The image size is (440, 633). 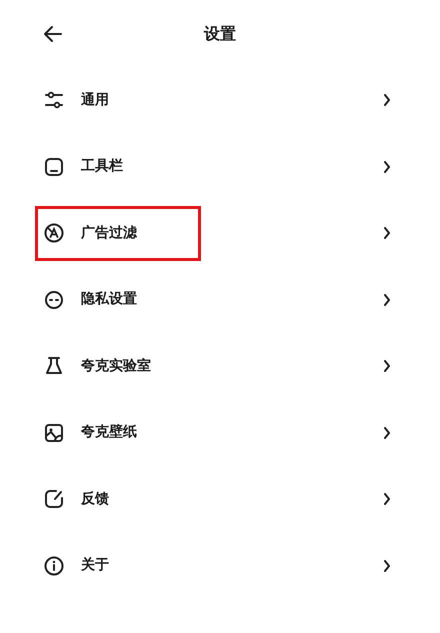 What do you see at coordinates (54, 300) in the screenshot?
I see `face-icon` at bounding box center [54, 300].